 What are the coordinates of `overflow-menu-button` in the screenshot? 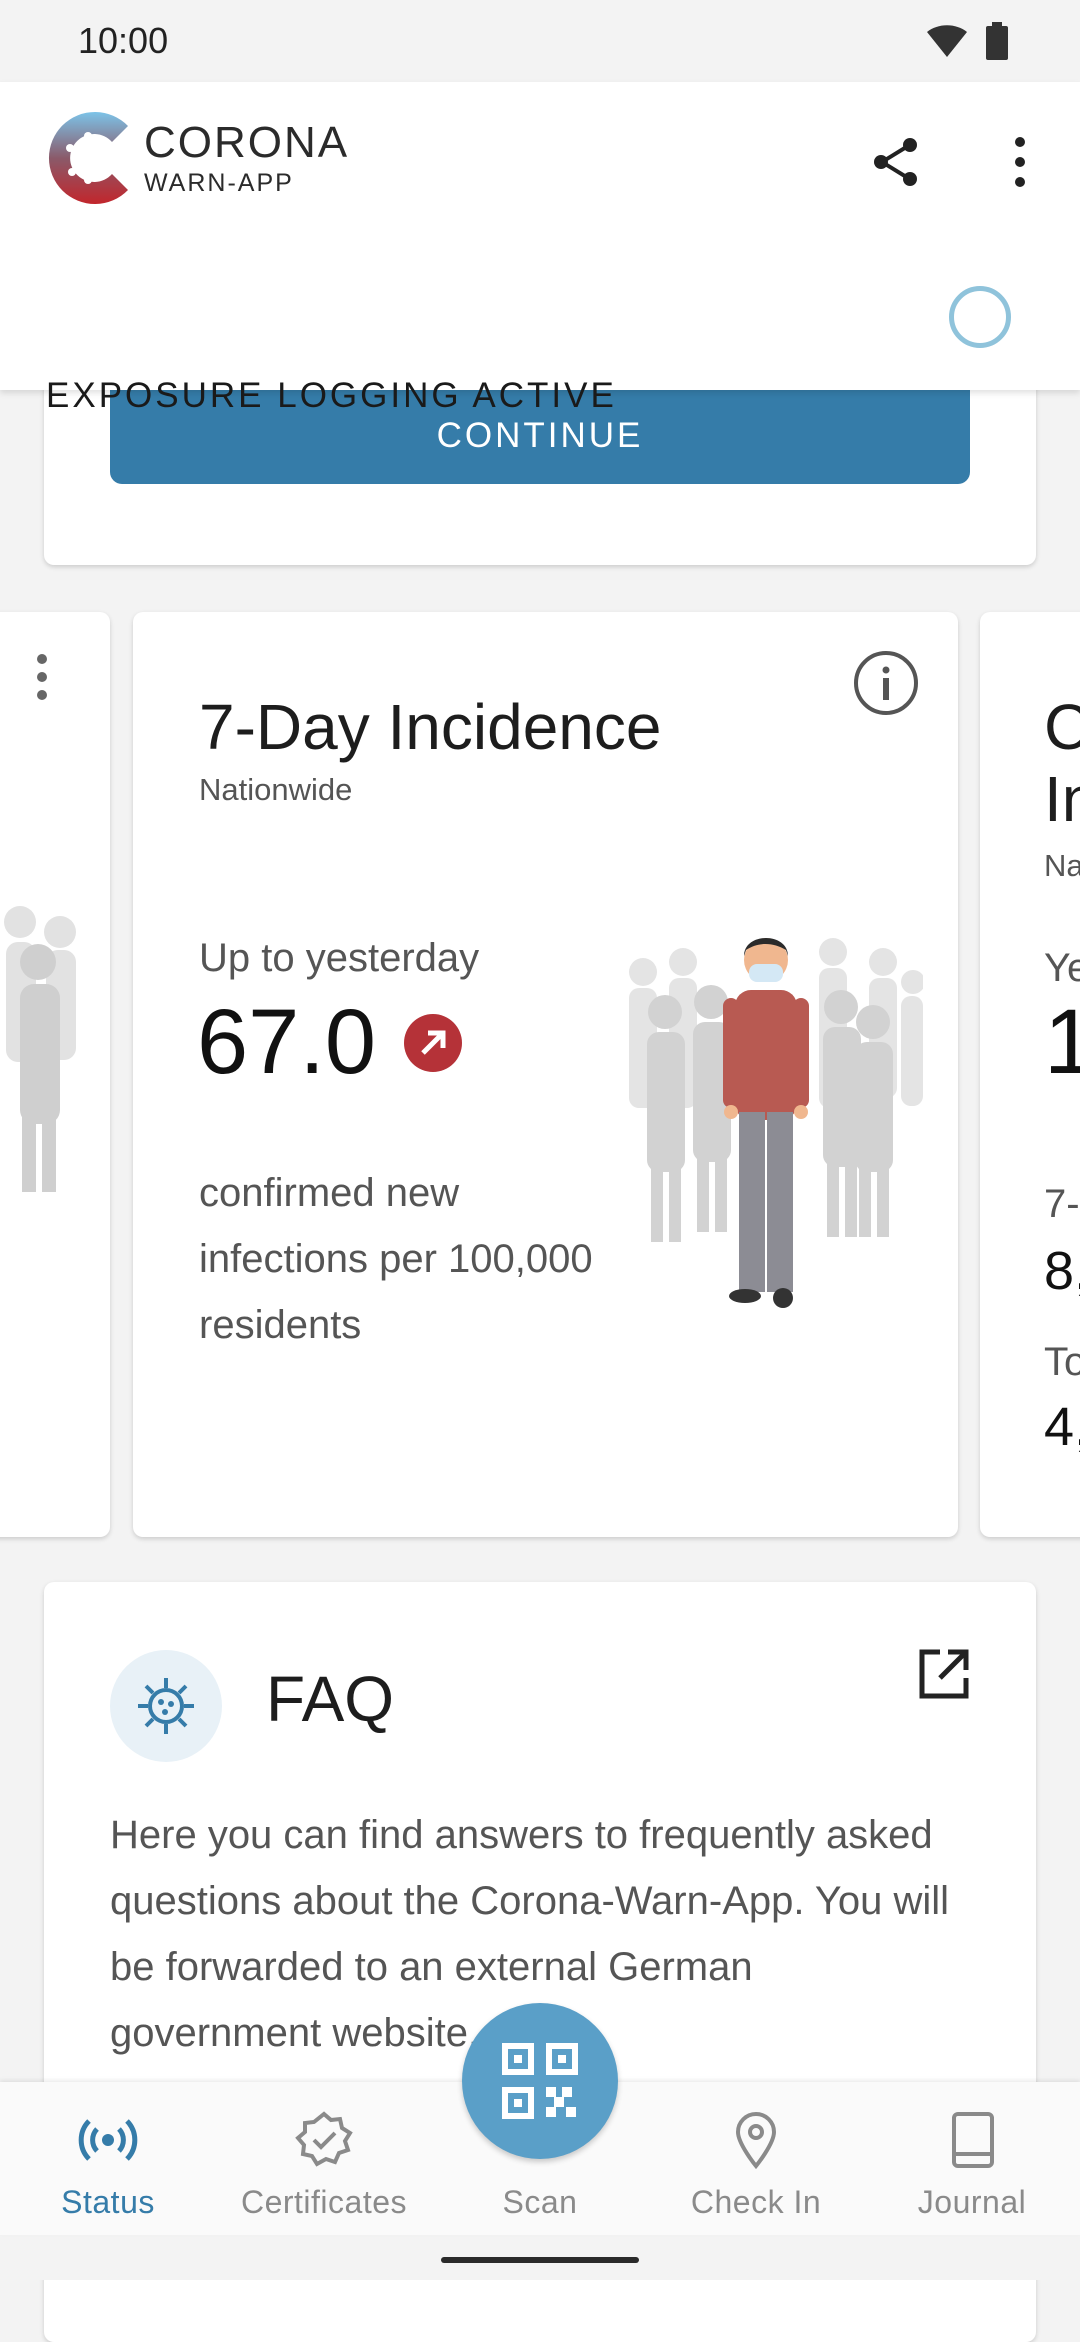 It's located at (1020, 162).